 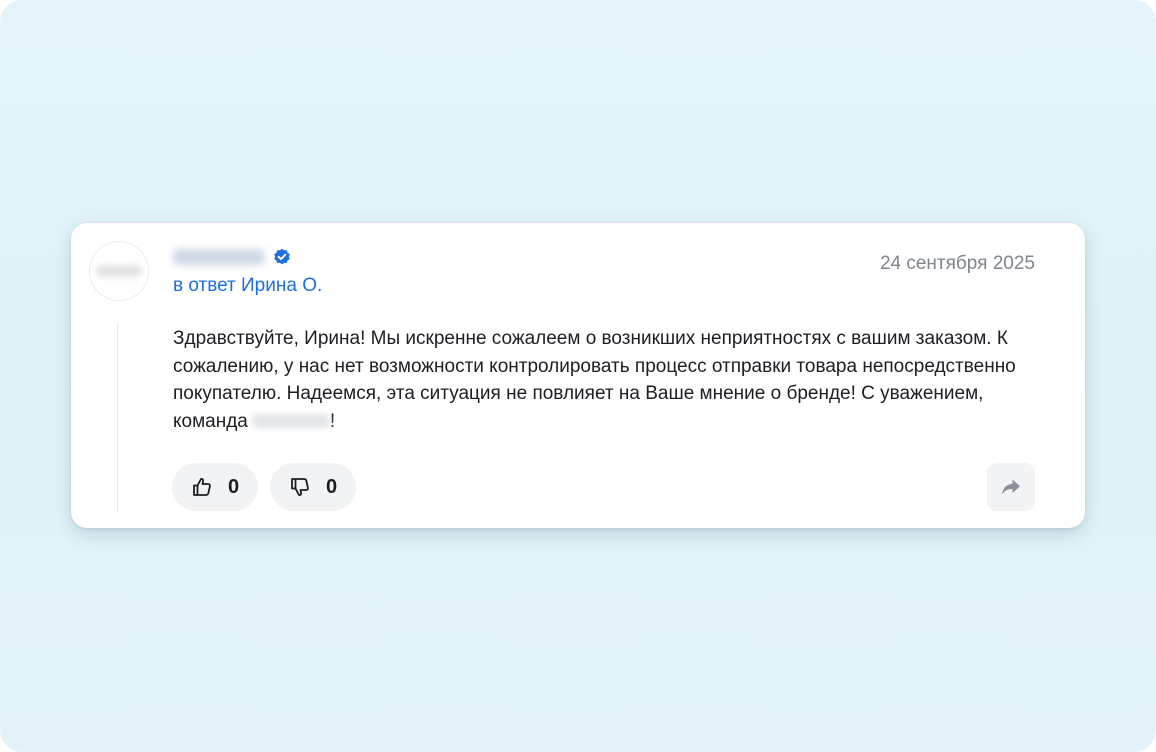 What do you see at coordinates (313, 487) in the screenshot?
I see `dislike-button: 0` at bounding box center [313, 487].